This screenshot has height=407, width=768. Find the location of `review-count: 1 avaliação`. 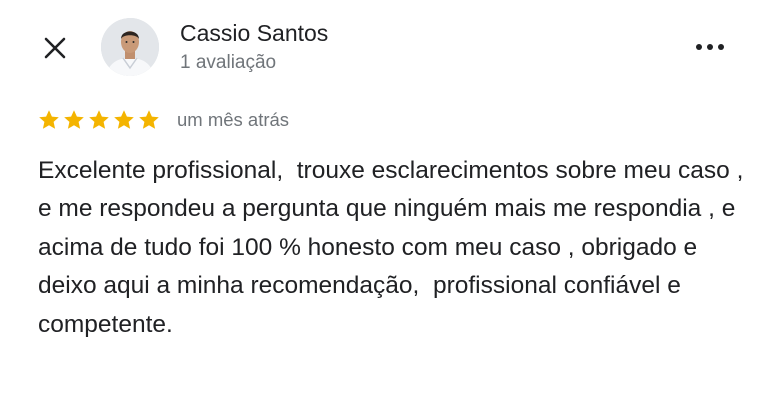

review-count: 1 avaliação is located at coordinates (228, 62).